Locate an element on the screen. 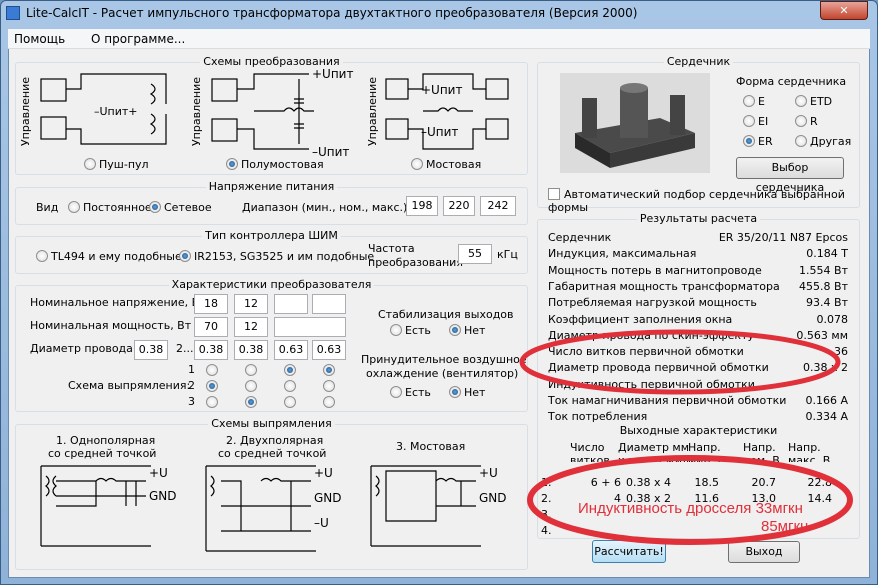 The width and height of the screenshot is (878, 585). select-core-button: Выбор сердечника is located at coordinates (790, 175).